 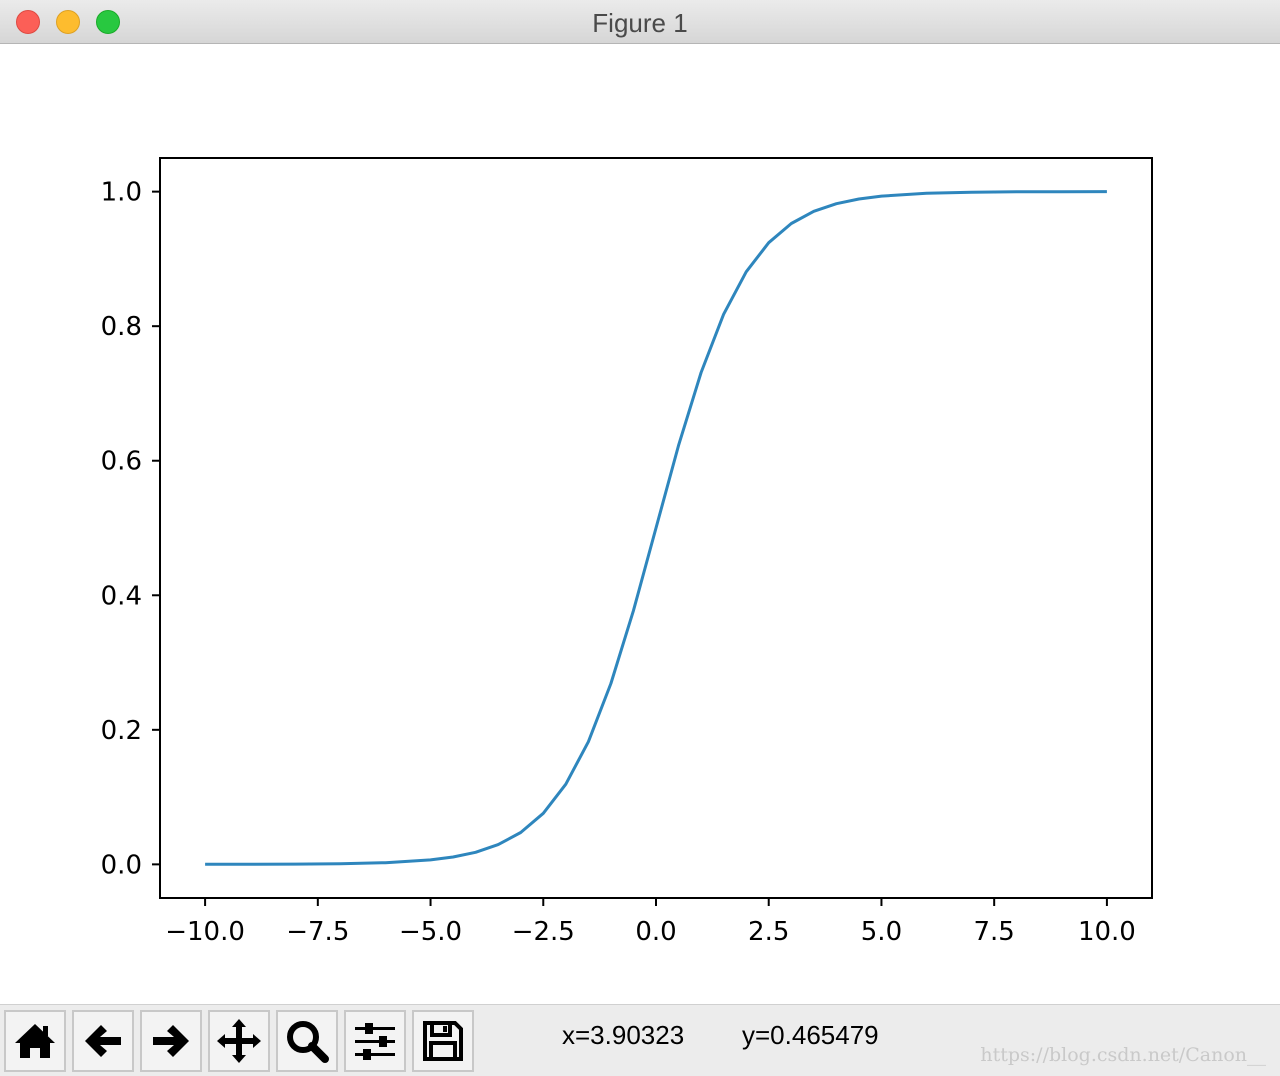 I want to click on save-button, so click(x=443, y=1041).